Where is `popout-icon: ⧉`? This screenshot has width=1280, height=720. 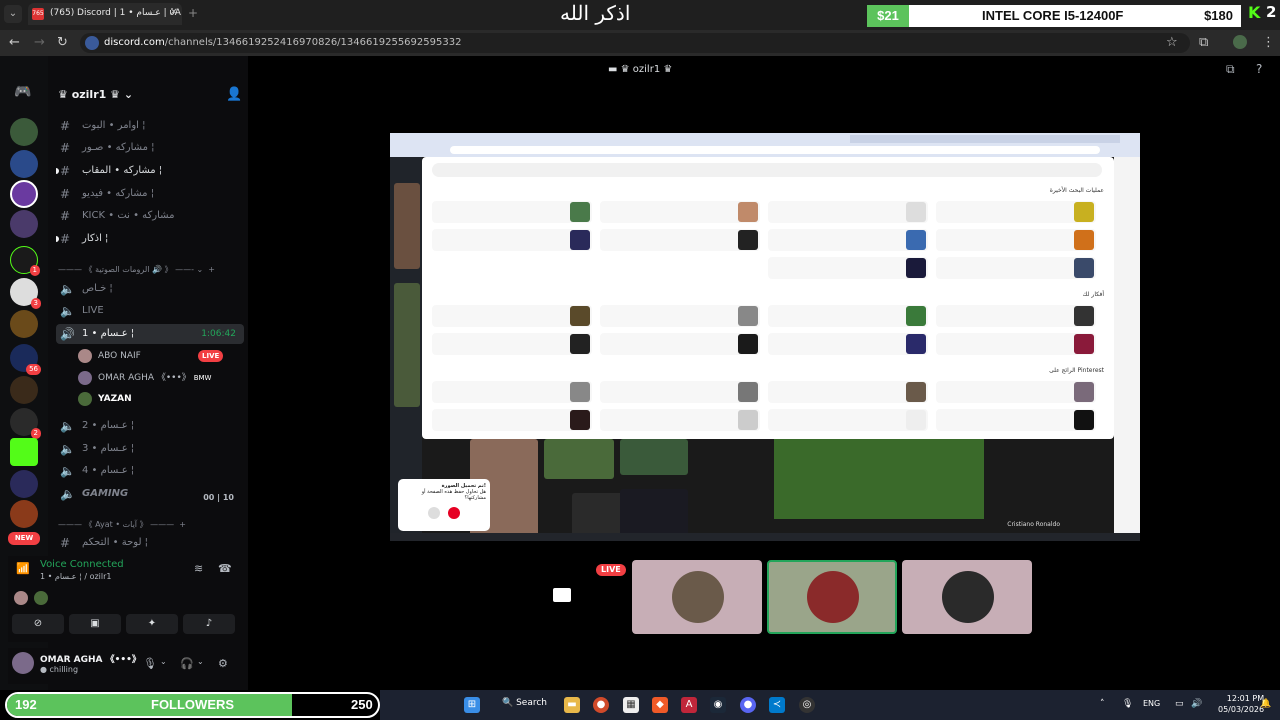 popout-icon: ⧉ is located at coordinates (1230, 69).